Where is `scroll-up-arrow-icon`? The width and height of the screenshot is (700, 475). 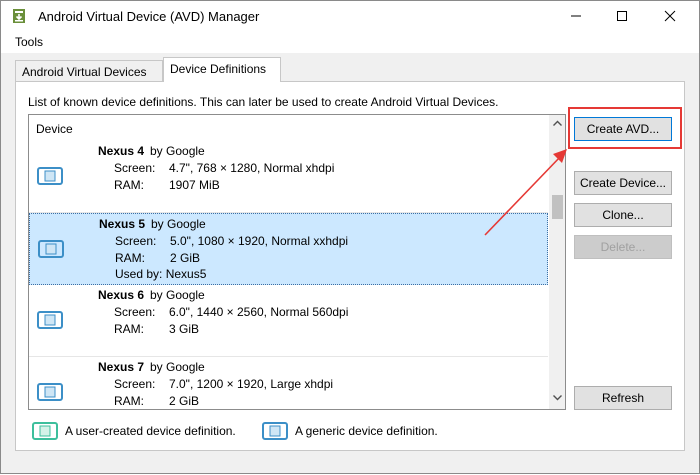
scroll-up-arrow-icon is located at coordinates (557, 123).